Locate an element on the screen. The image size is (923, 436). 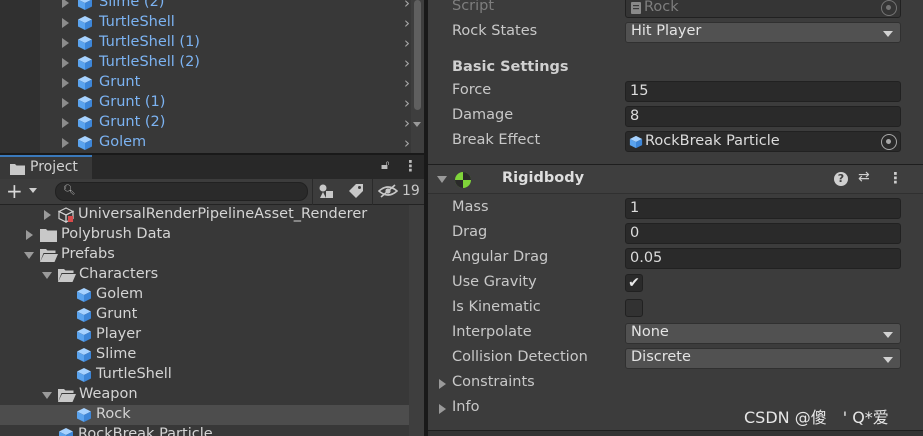
interpolate-dropdown: None is located at coordinates (763, 333).